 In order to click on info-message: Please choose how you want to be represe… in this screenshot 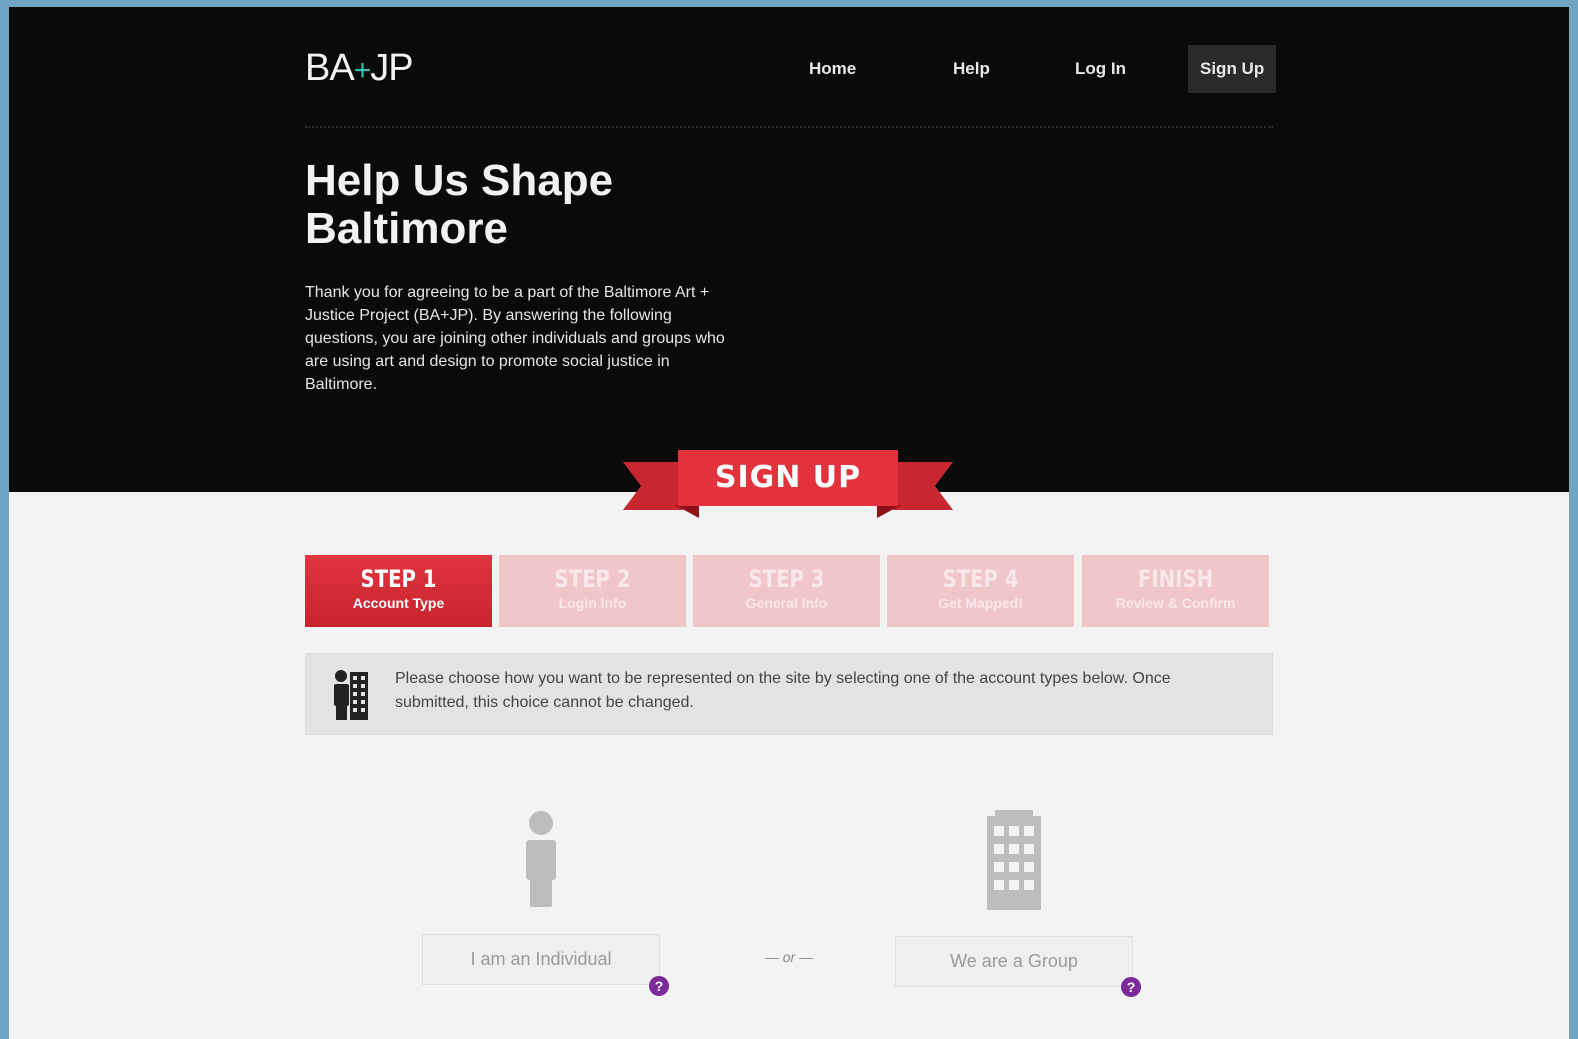, I will do `click(783, 690)`.